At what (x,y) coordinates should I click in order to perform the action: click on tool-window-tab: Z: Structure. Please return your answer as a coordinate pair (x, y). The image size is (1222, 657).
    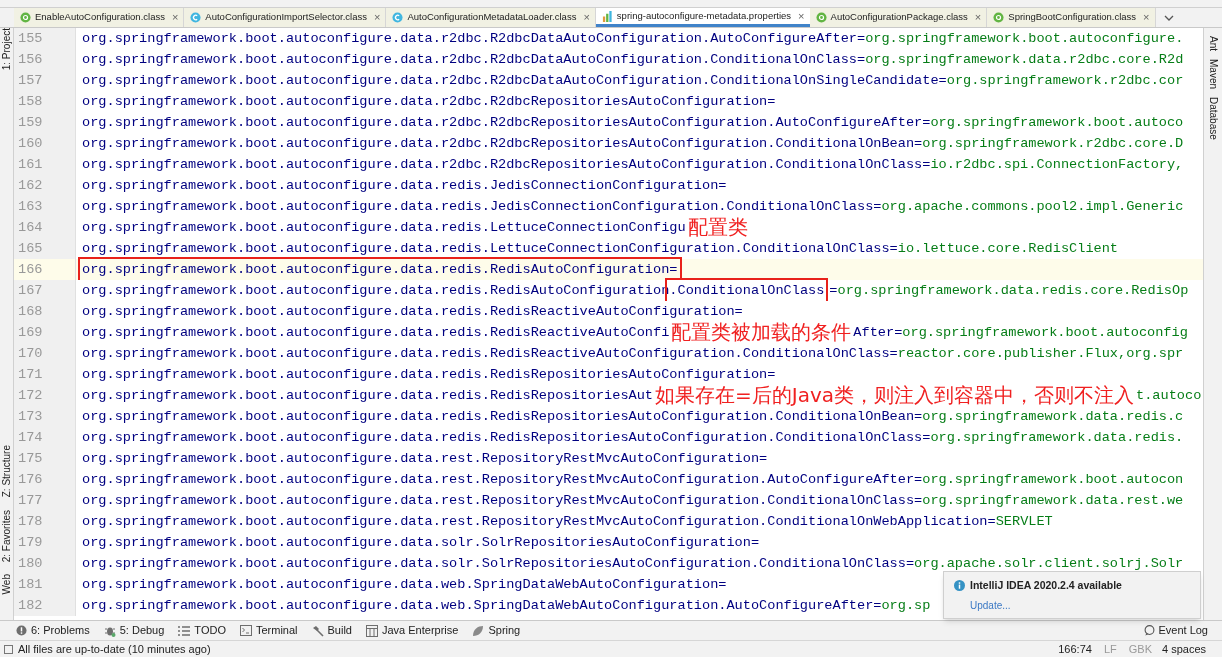
    Looking at the image, I should click on (7, 471).